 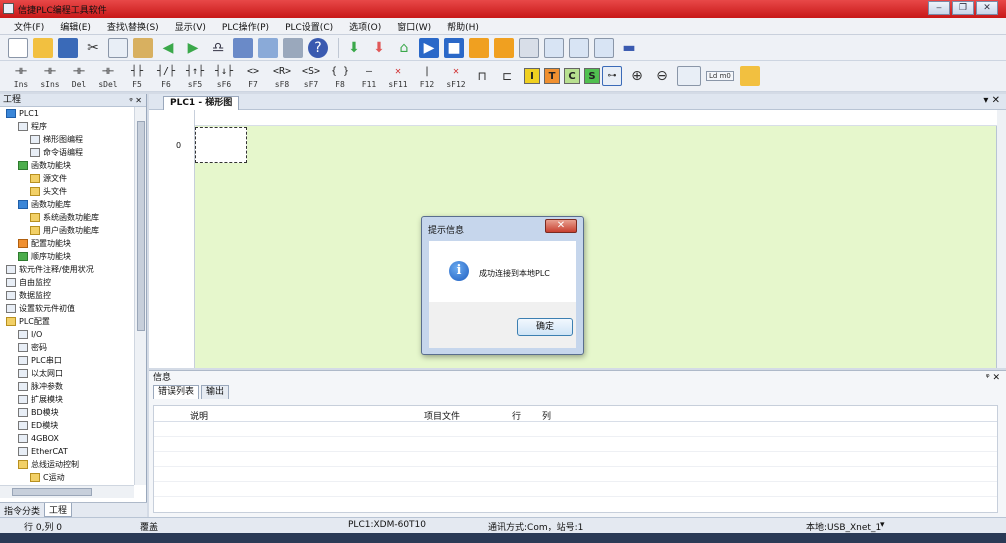 I want to click on tree-item: 函数功能库, so click(x=66, y=204).